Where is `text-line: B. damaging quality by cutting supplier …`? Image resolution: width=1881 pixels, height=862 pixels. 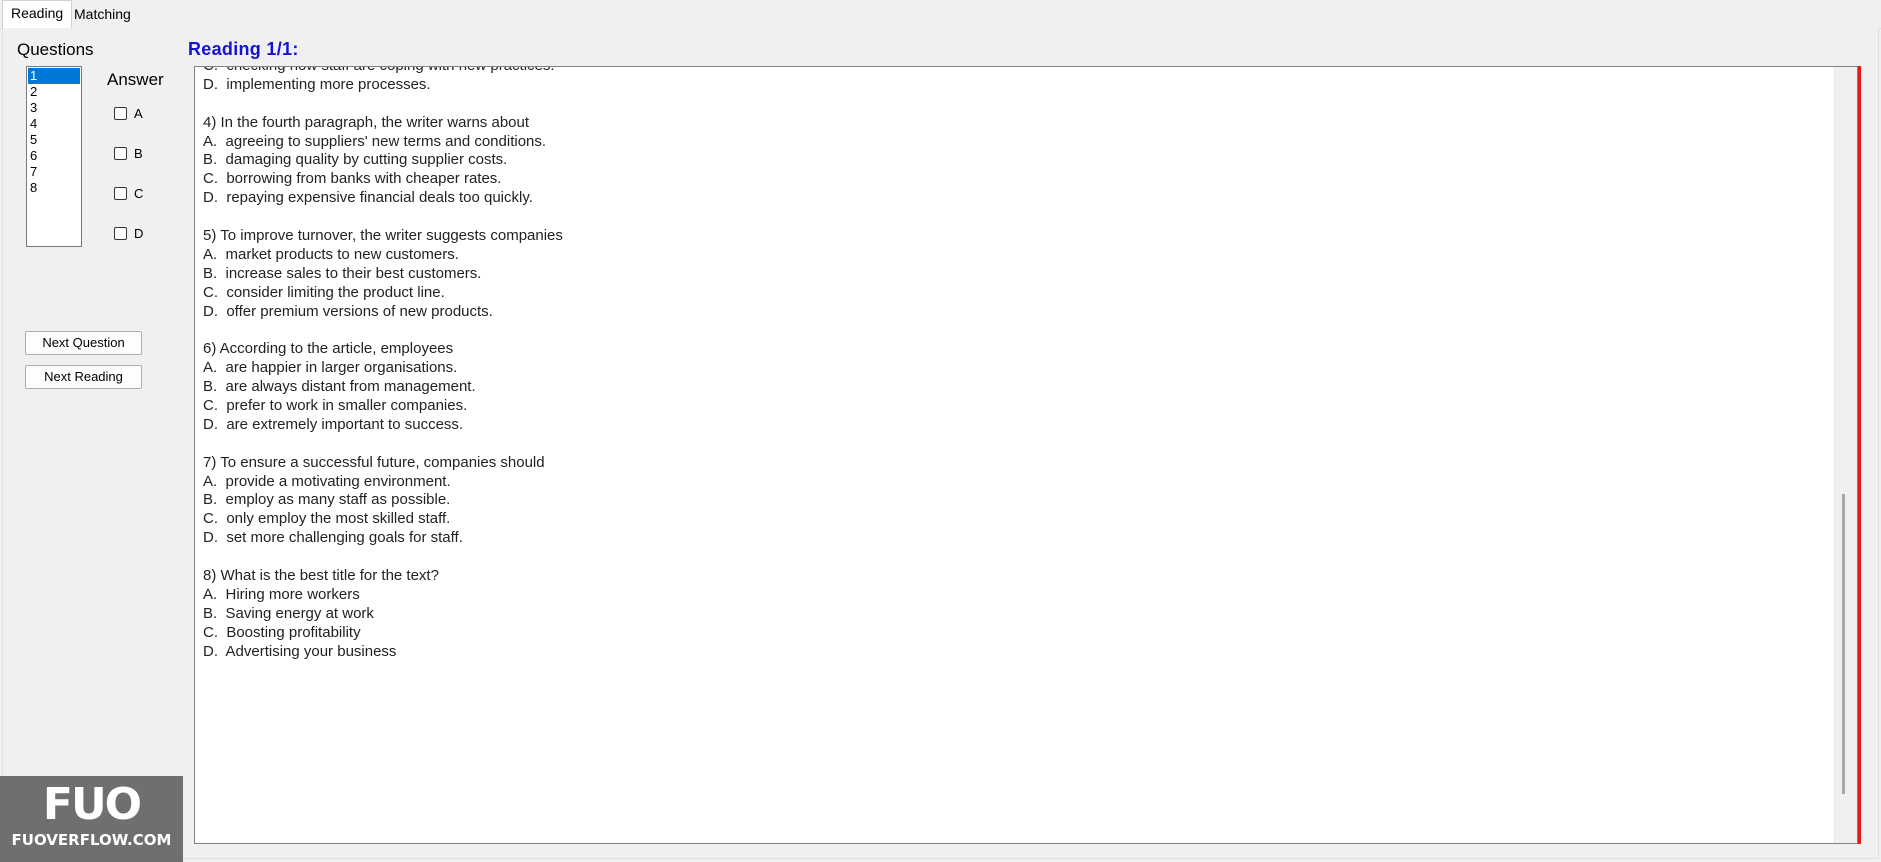 text-line: B. damaging quality by cutting supplier … is located at coordinates (355, 160).